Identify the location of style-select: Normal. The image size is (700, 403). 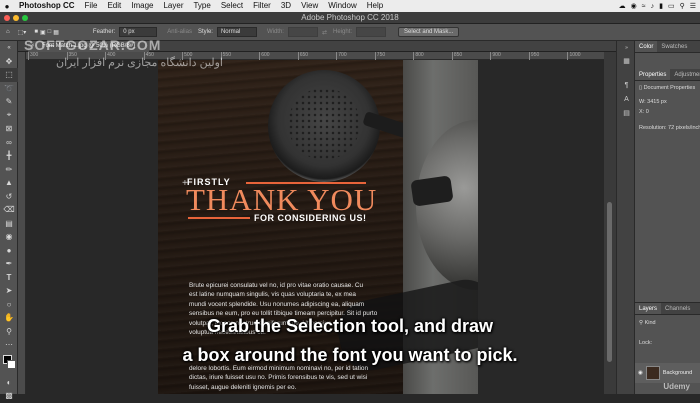
(236, 32).